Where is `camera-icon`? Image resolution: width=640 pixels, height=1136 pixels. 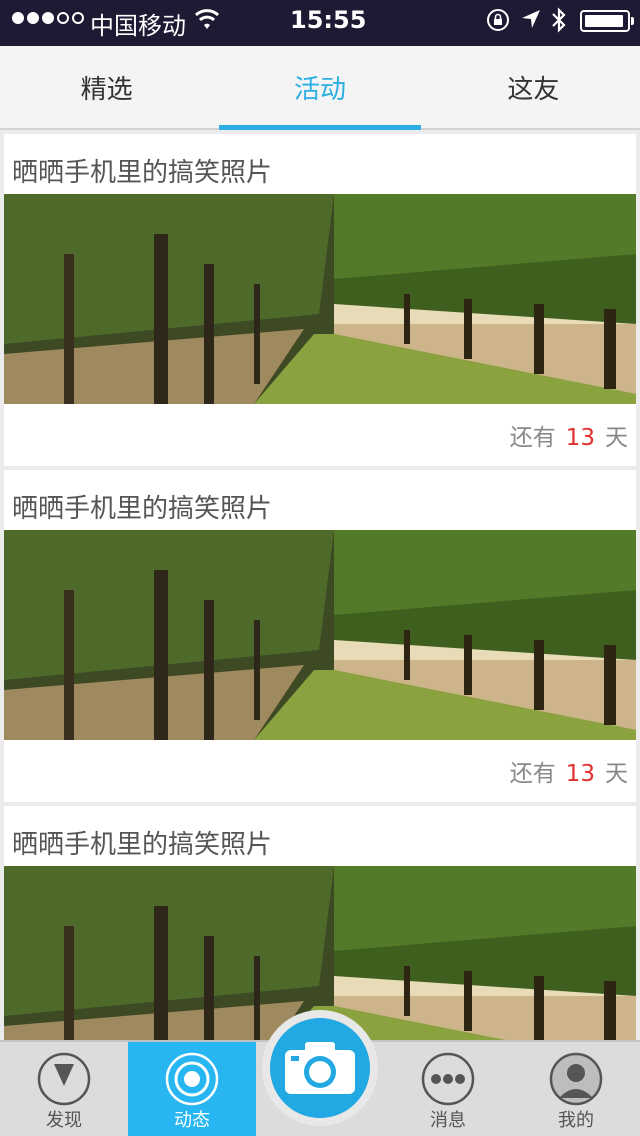
camera-icon is located at coordinates (320, 1068).